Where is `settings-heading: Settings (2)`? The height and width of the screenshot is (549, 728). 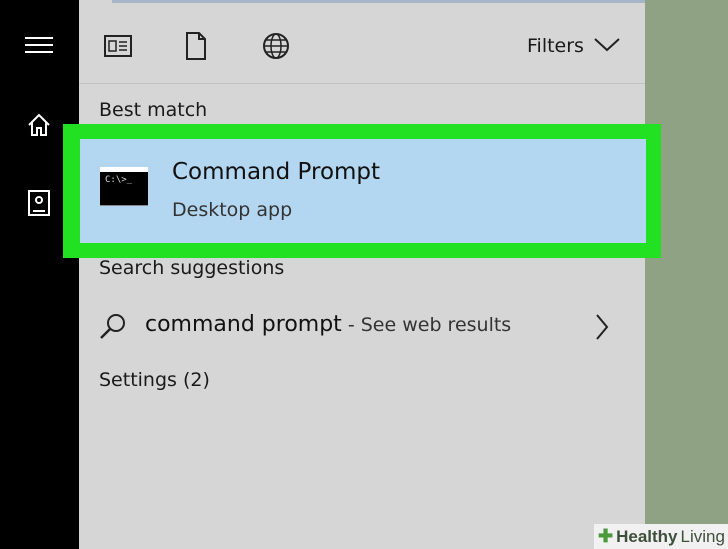
settings-heading: Settings (2) is located at coordinates (154, 380).